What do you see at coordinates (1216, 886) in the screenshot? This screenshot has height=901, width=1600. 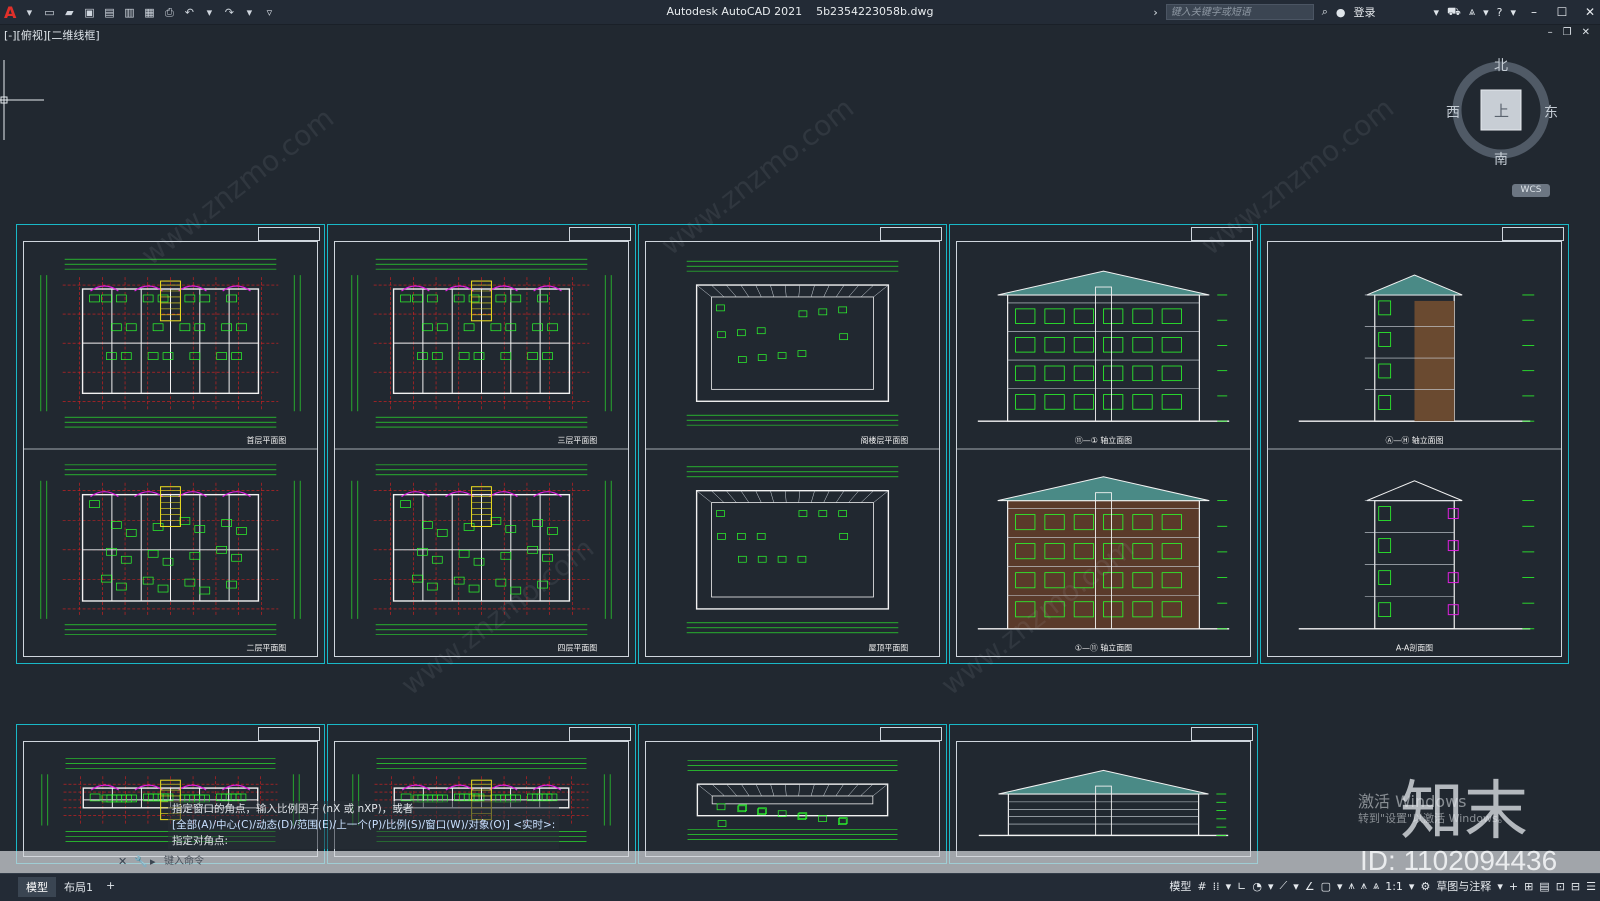 I see `snap-icon: ⁞⁞` at bounding box center [1216, 886].